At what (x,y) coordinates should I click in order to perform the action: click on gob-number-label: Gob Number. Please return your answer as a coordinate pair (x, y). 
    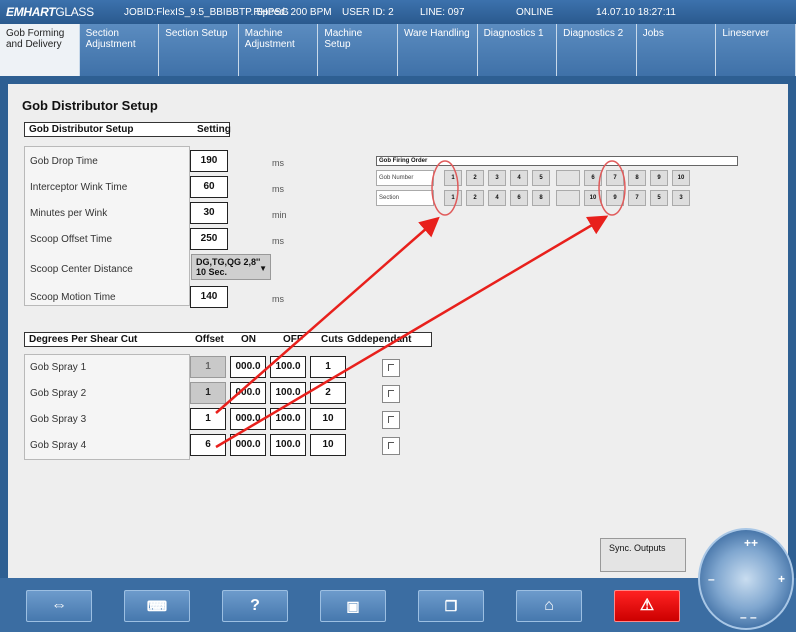
    Looking at the image, I should click on (405, 178).